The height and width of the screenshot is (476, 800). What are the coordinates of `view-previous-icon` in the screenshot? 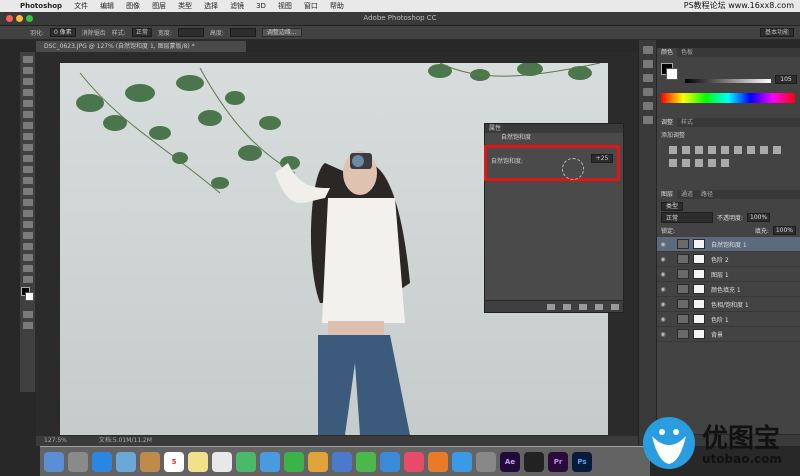 It's located at (567, 307).